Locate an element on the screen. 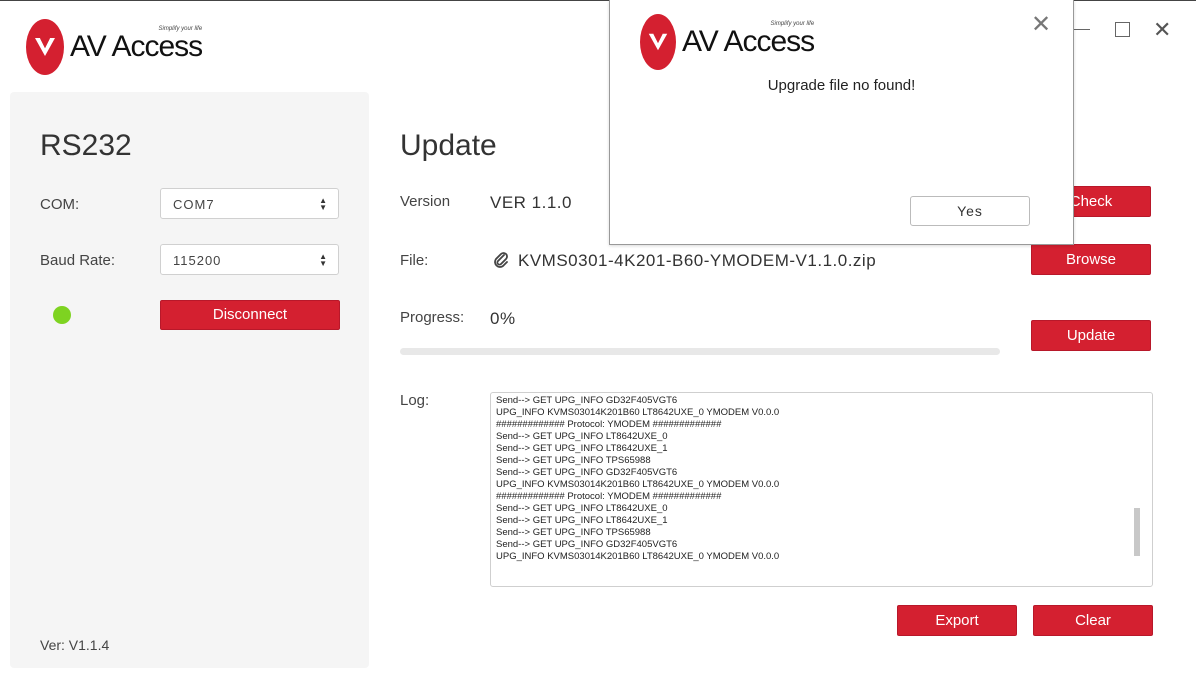 This screenshot has height=676, width=1196. update-button: Update is located at coordinates (1091, 335).